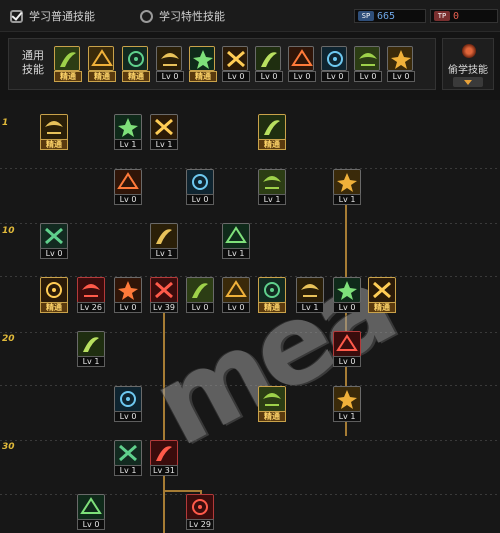 Image resolution: width=500 pixels, height=533 pixels. I want to click on level-marker-20: 20, so click(8, 339).